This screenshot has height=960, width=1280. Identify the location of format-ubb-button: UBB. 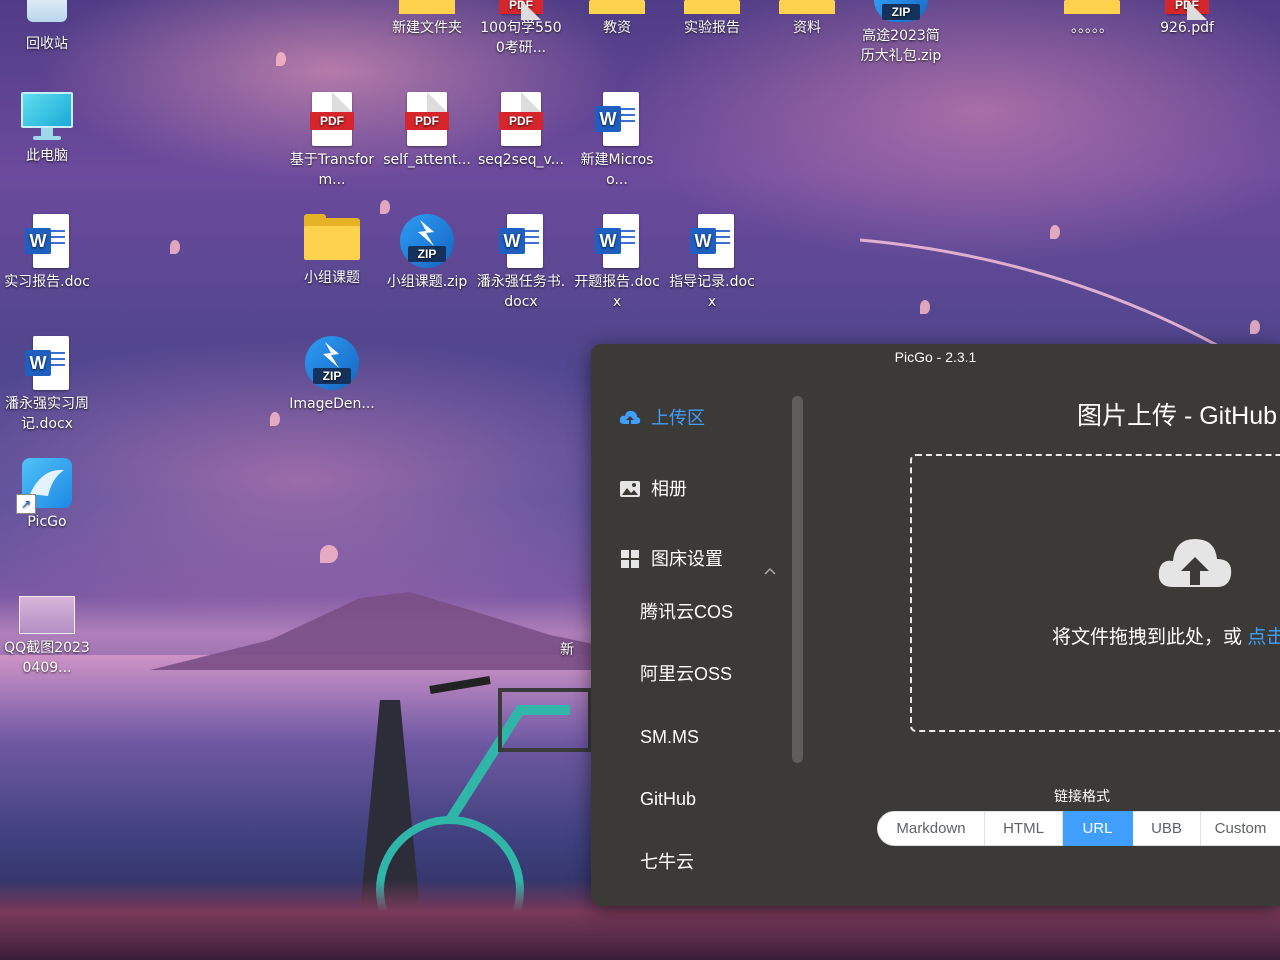
(1167, 828).